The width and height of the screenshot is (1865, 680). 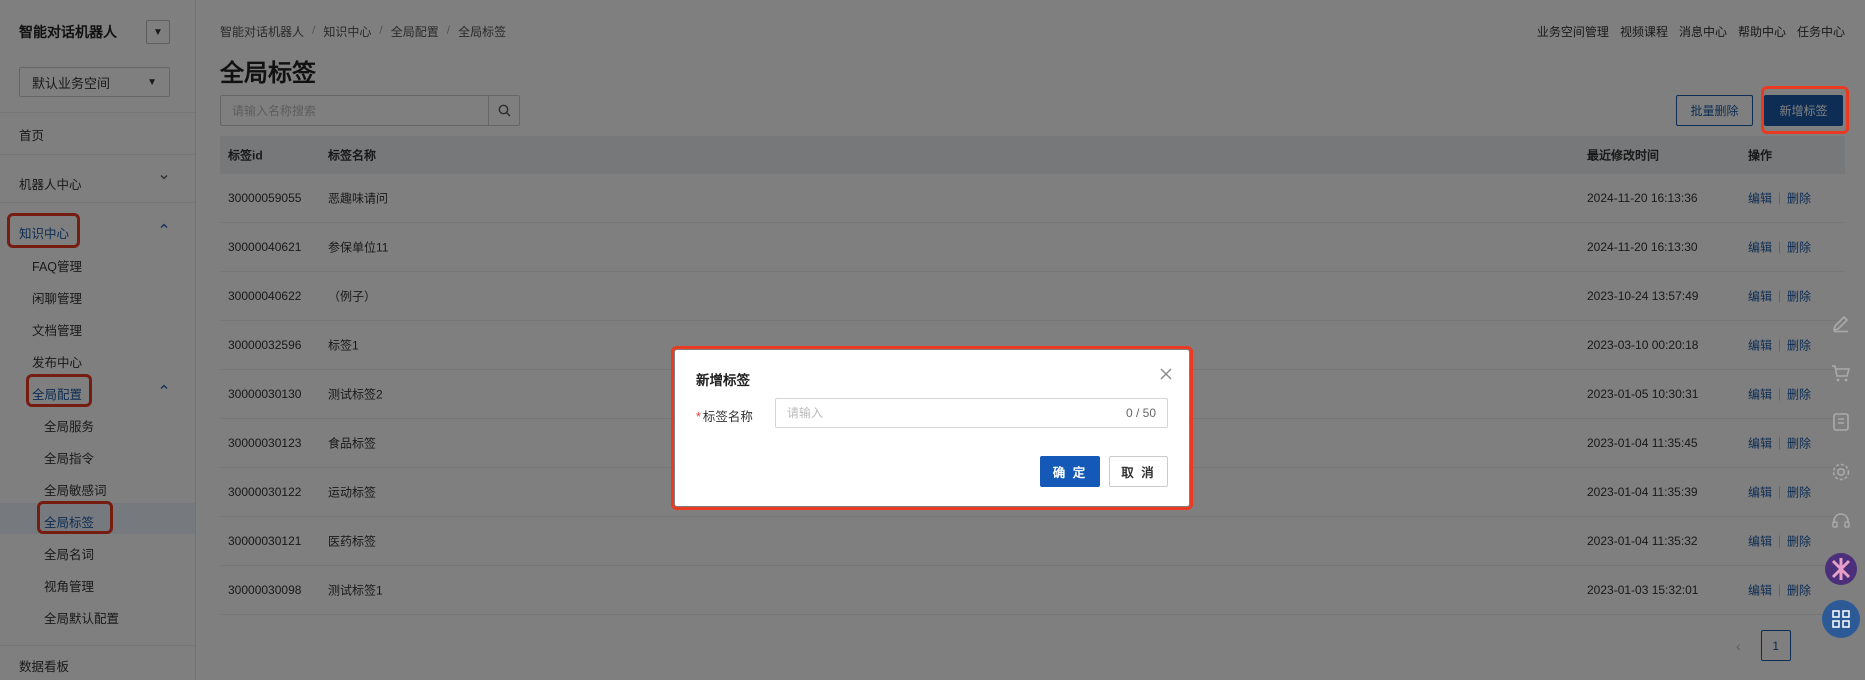 What do you see at coordinates (1841, 472) in the screenshot?
I see `settings-icon` at bounding box center [1841, 472].